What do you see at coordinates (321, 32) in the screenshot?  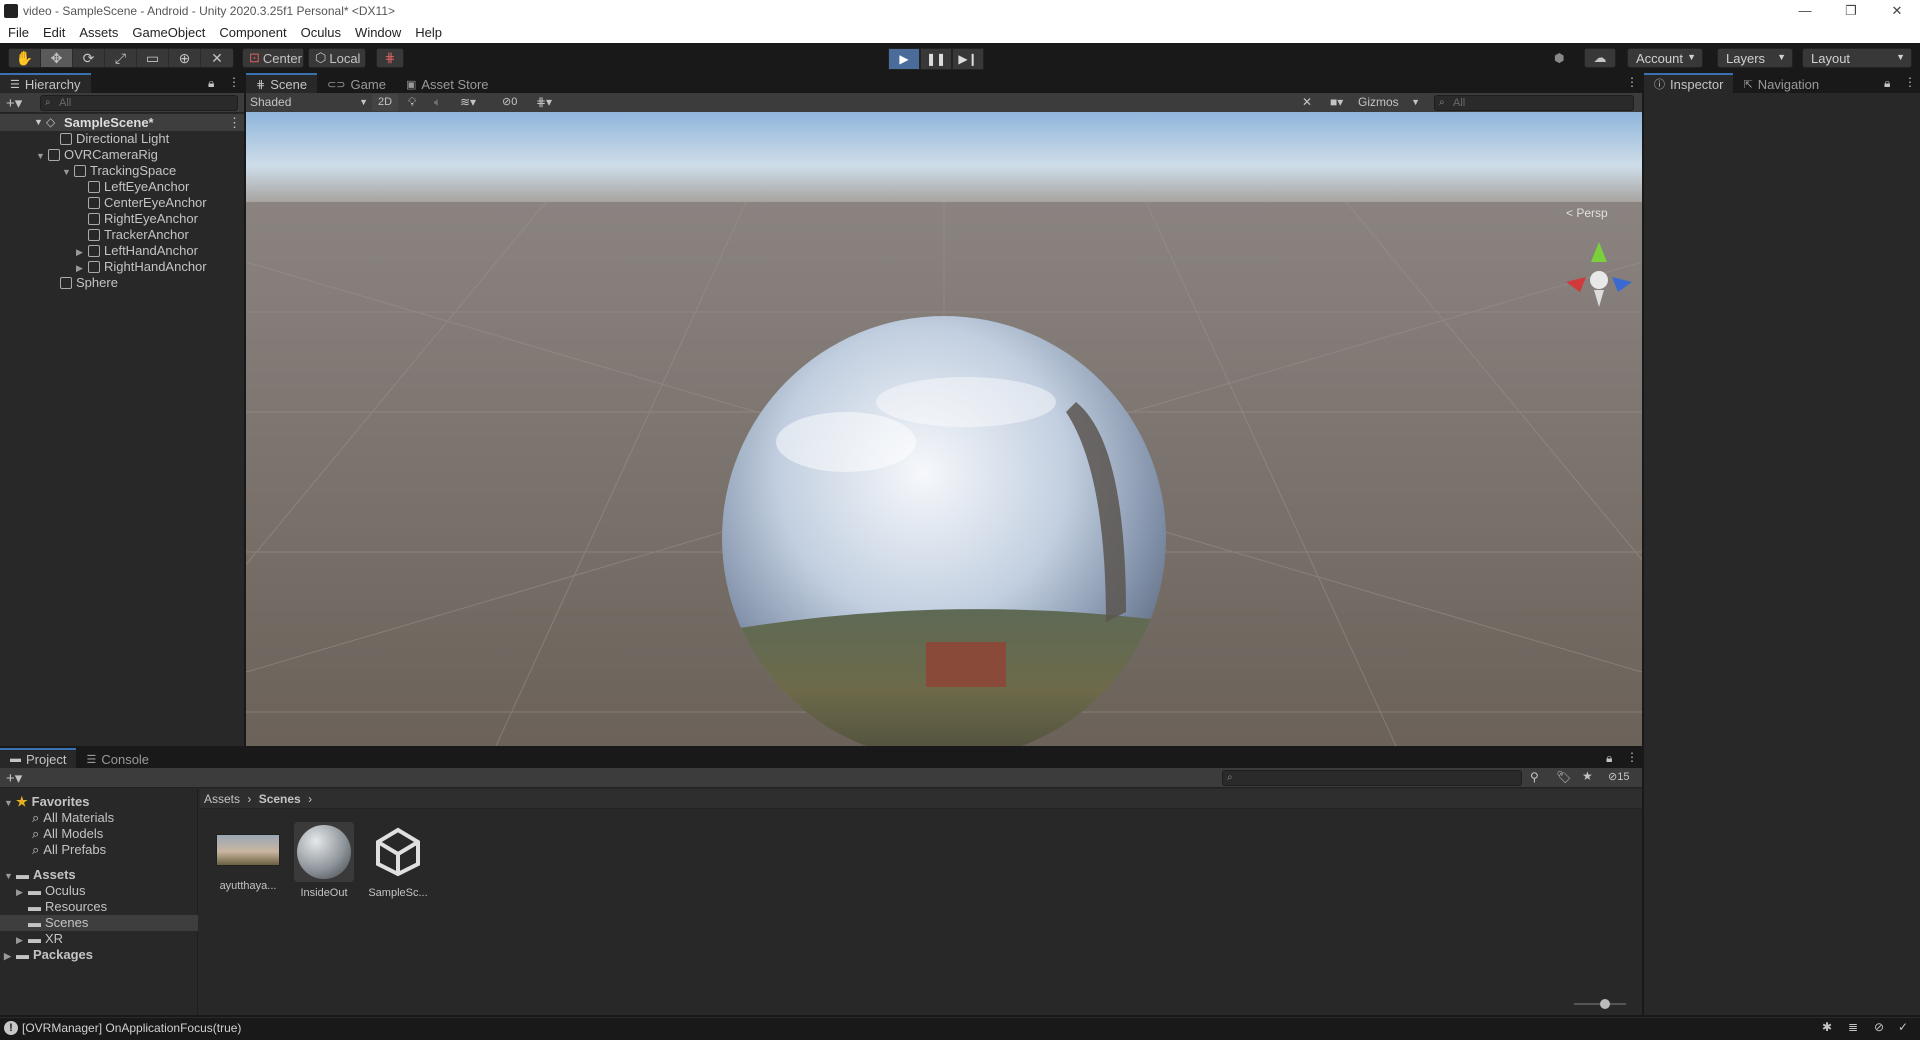 I see `menu-oculus: Oculus` at bounding box center [321, 32].